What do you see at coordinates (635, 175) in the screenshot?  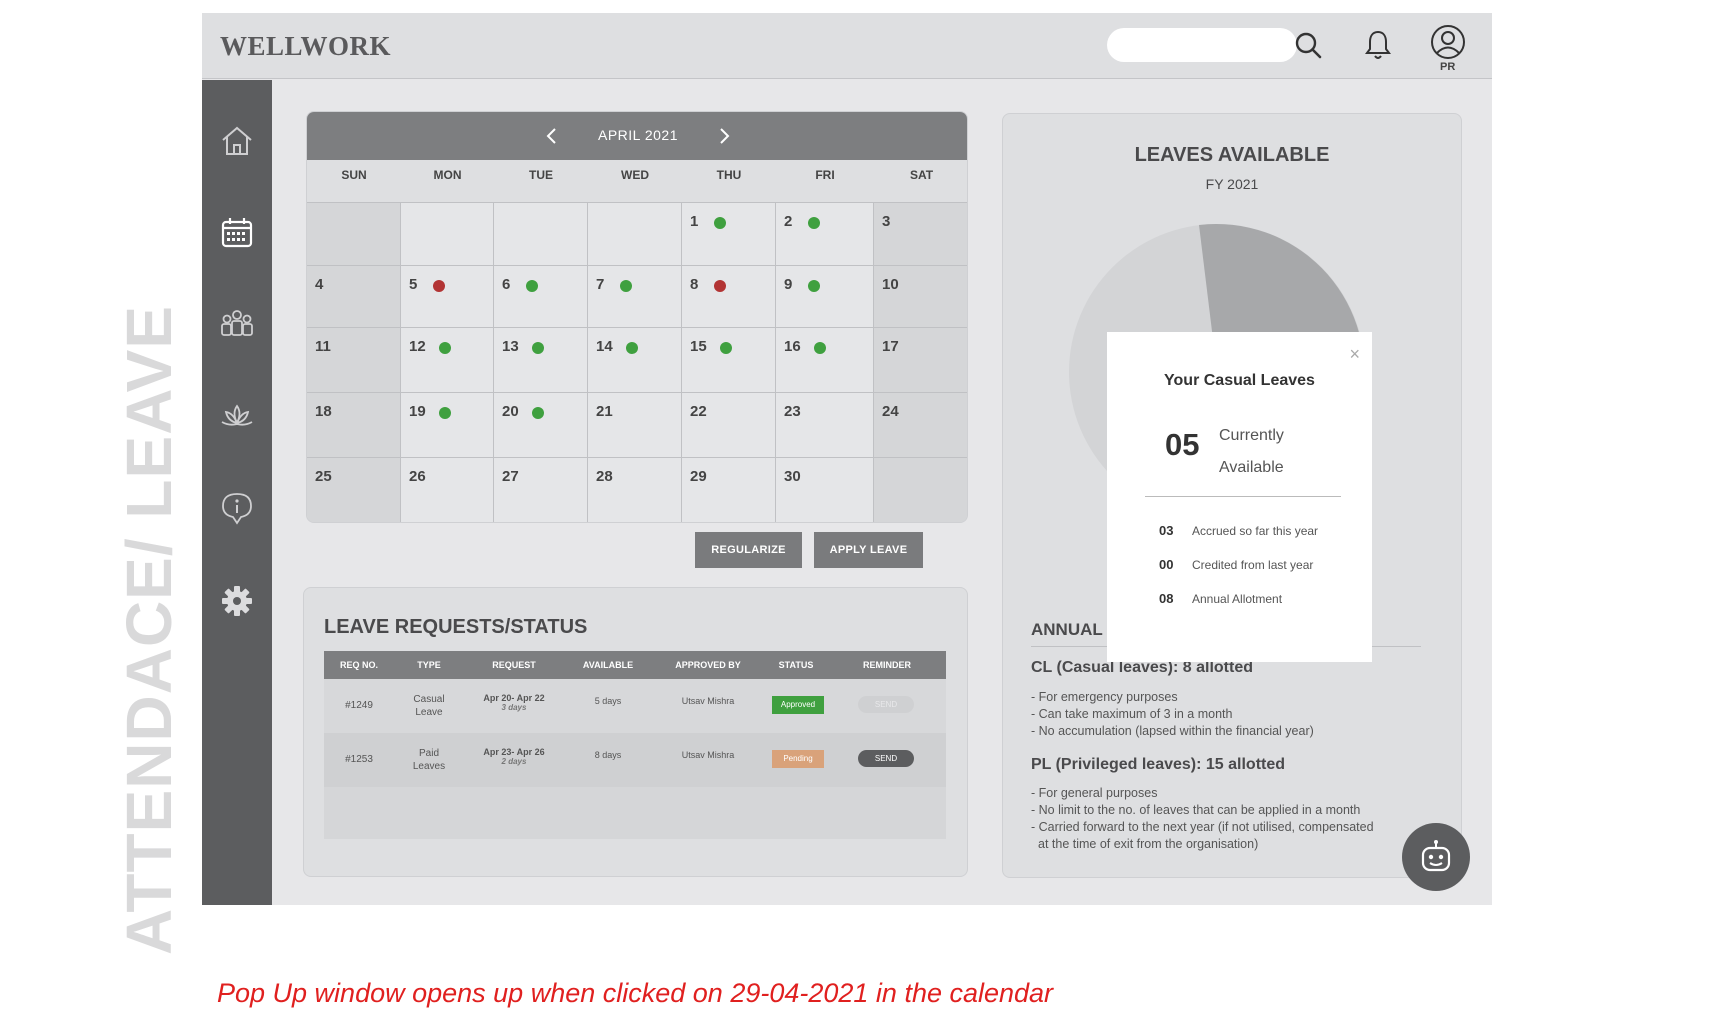 I see `weekday-label: WED` at bounding box center [635, 175].